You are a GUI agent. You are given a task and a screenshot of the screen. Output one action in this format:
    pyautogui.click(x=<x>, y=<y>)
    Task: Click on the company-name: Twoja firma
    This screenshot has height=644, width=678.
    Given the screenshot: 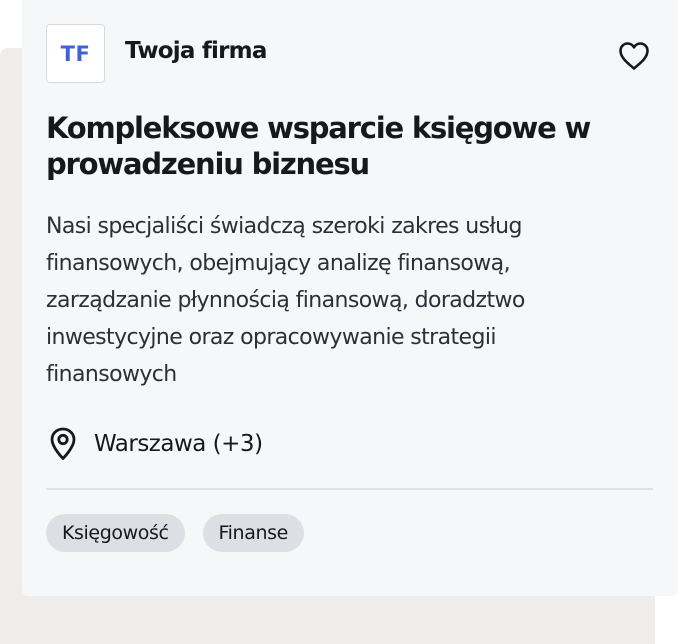 What is the action you would take?
    pyautogui.click(x=196, y=51)
    